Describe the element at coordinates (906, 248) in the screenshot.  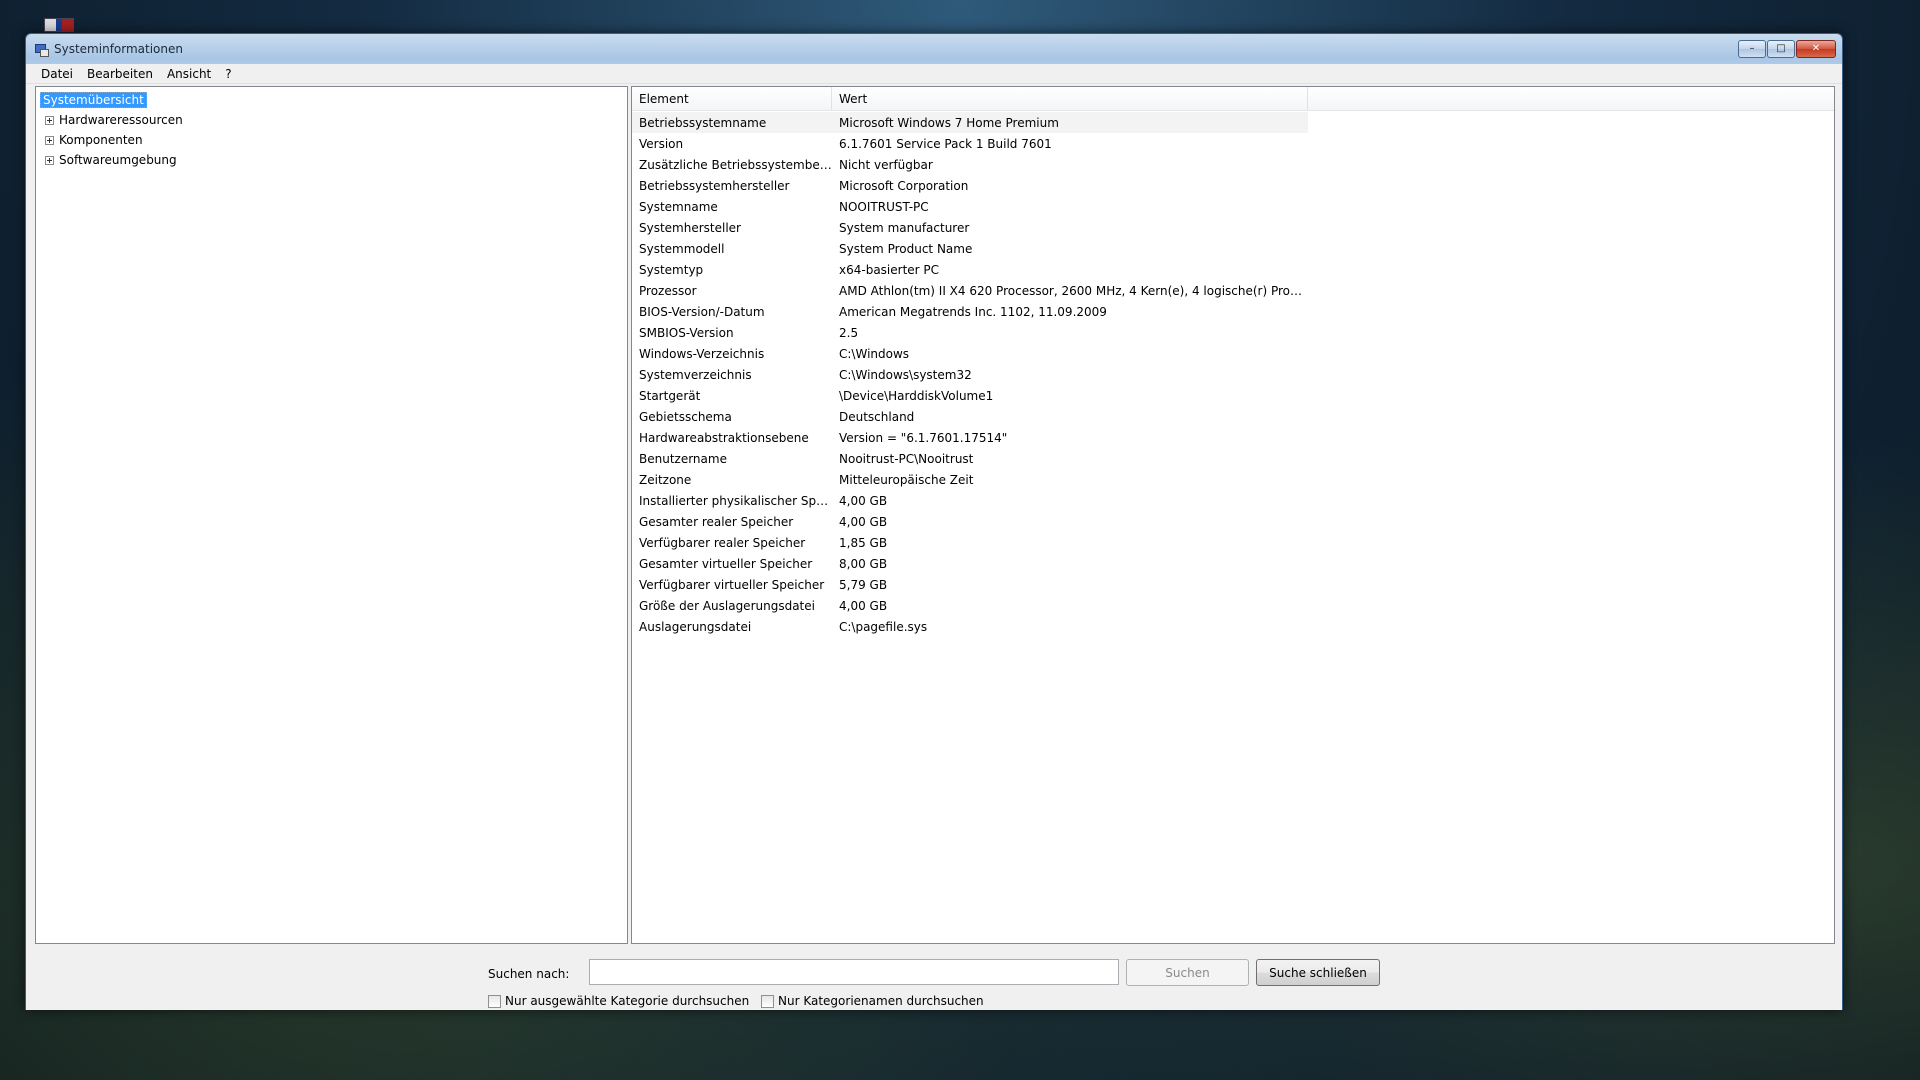
I see `row-value: System Product Name` at that location.